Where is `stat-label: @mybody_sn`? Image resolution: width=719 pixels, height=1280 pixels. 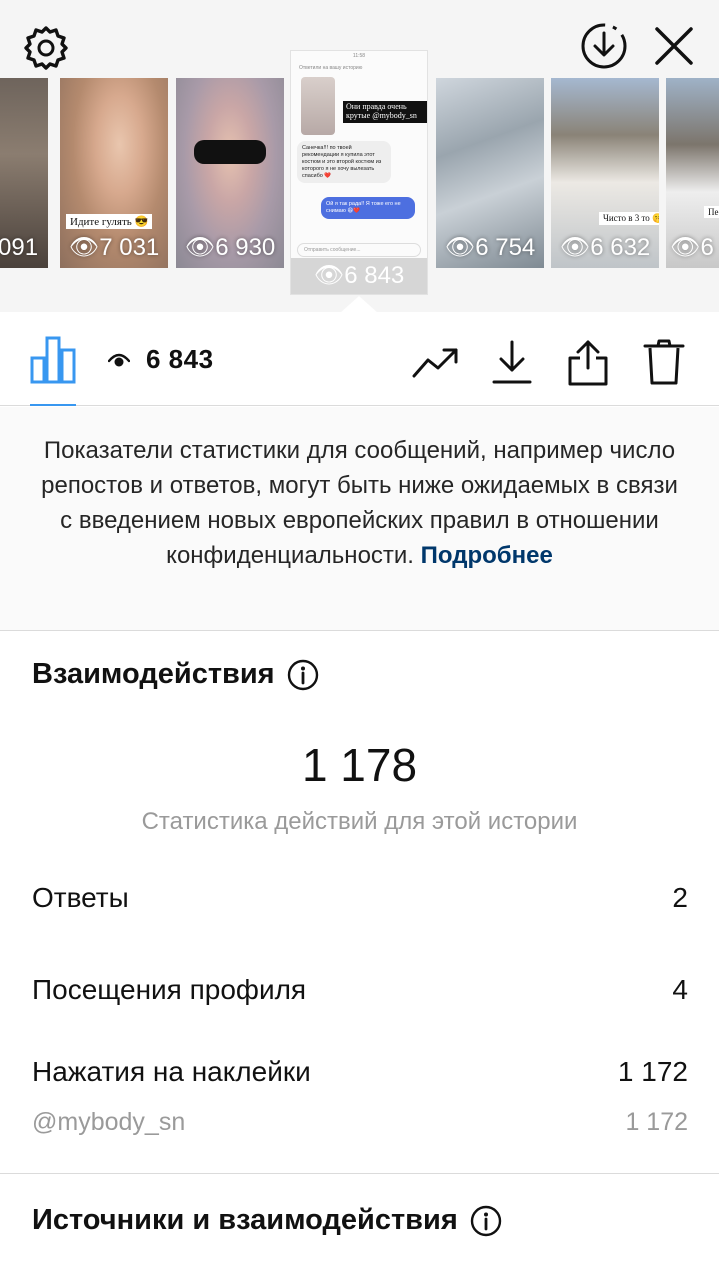 stat-label: @mybody_sn is located at coordinates (109, 1122).